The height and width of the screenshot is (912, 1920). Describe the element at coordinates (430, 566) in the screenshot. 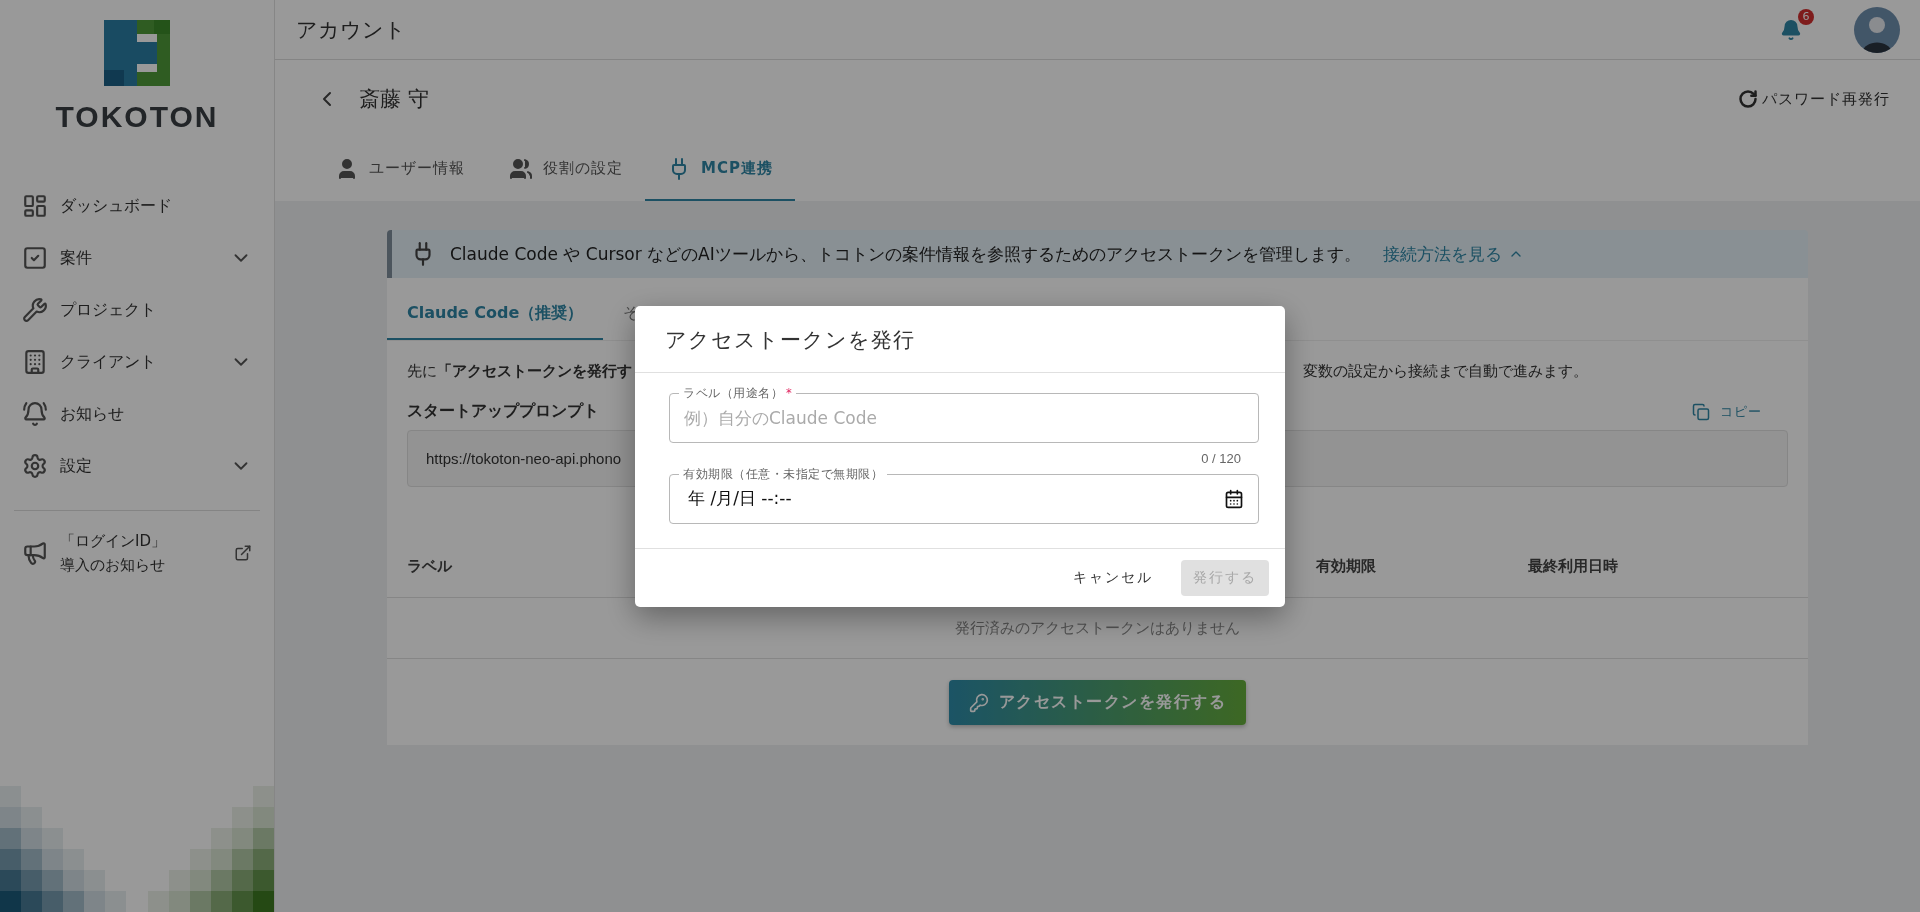

I see `column-header: ラベル` at that location.